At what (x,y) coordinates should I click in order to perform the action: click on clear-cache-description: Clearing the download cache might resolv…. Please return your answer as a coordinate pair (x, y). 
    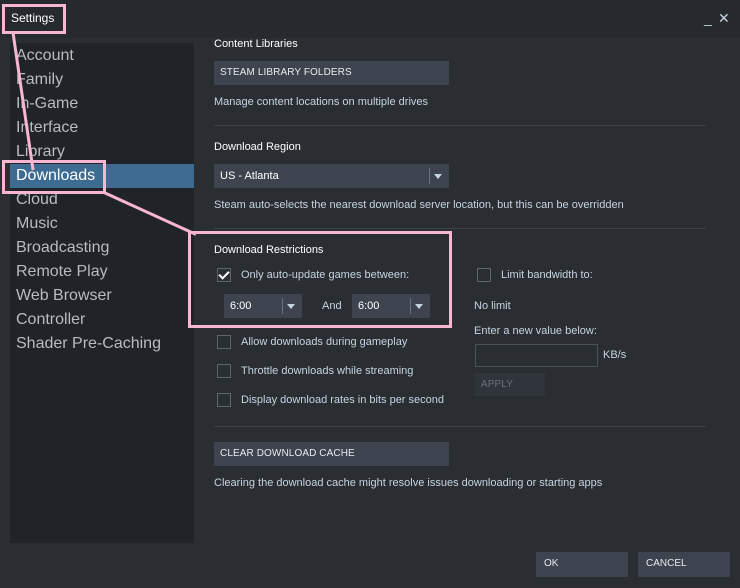
    Looking at the image, I should click on (408, 483).